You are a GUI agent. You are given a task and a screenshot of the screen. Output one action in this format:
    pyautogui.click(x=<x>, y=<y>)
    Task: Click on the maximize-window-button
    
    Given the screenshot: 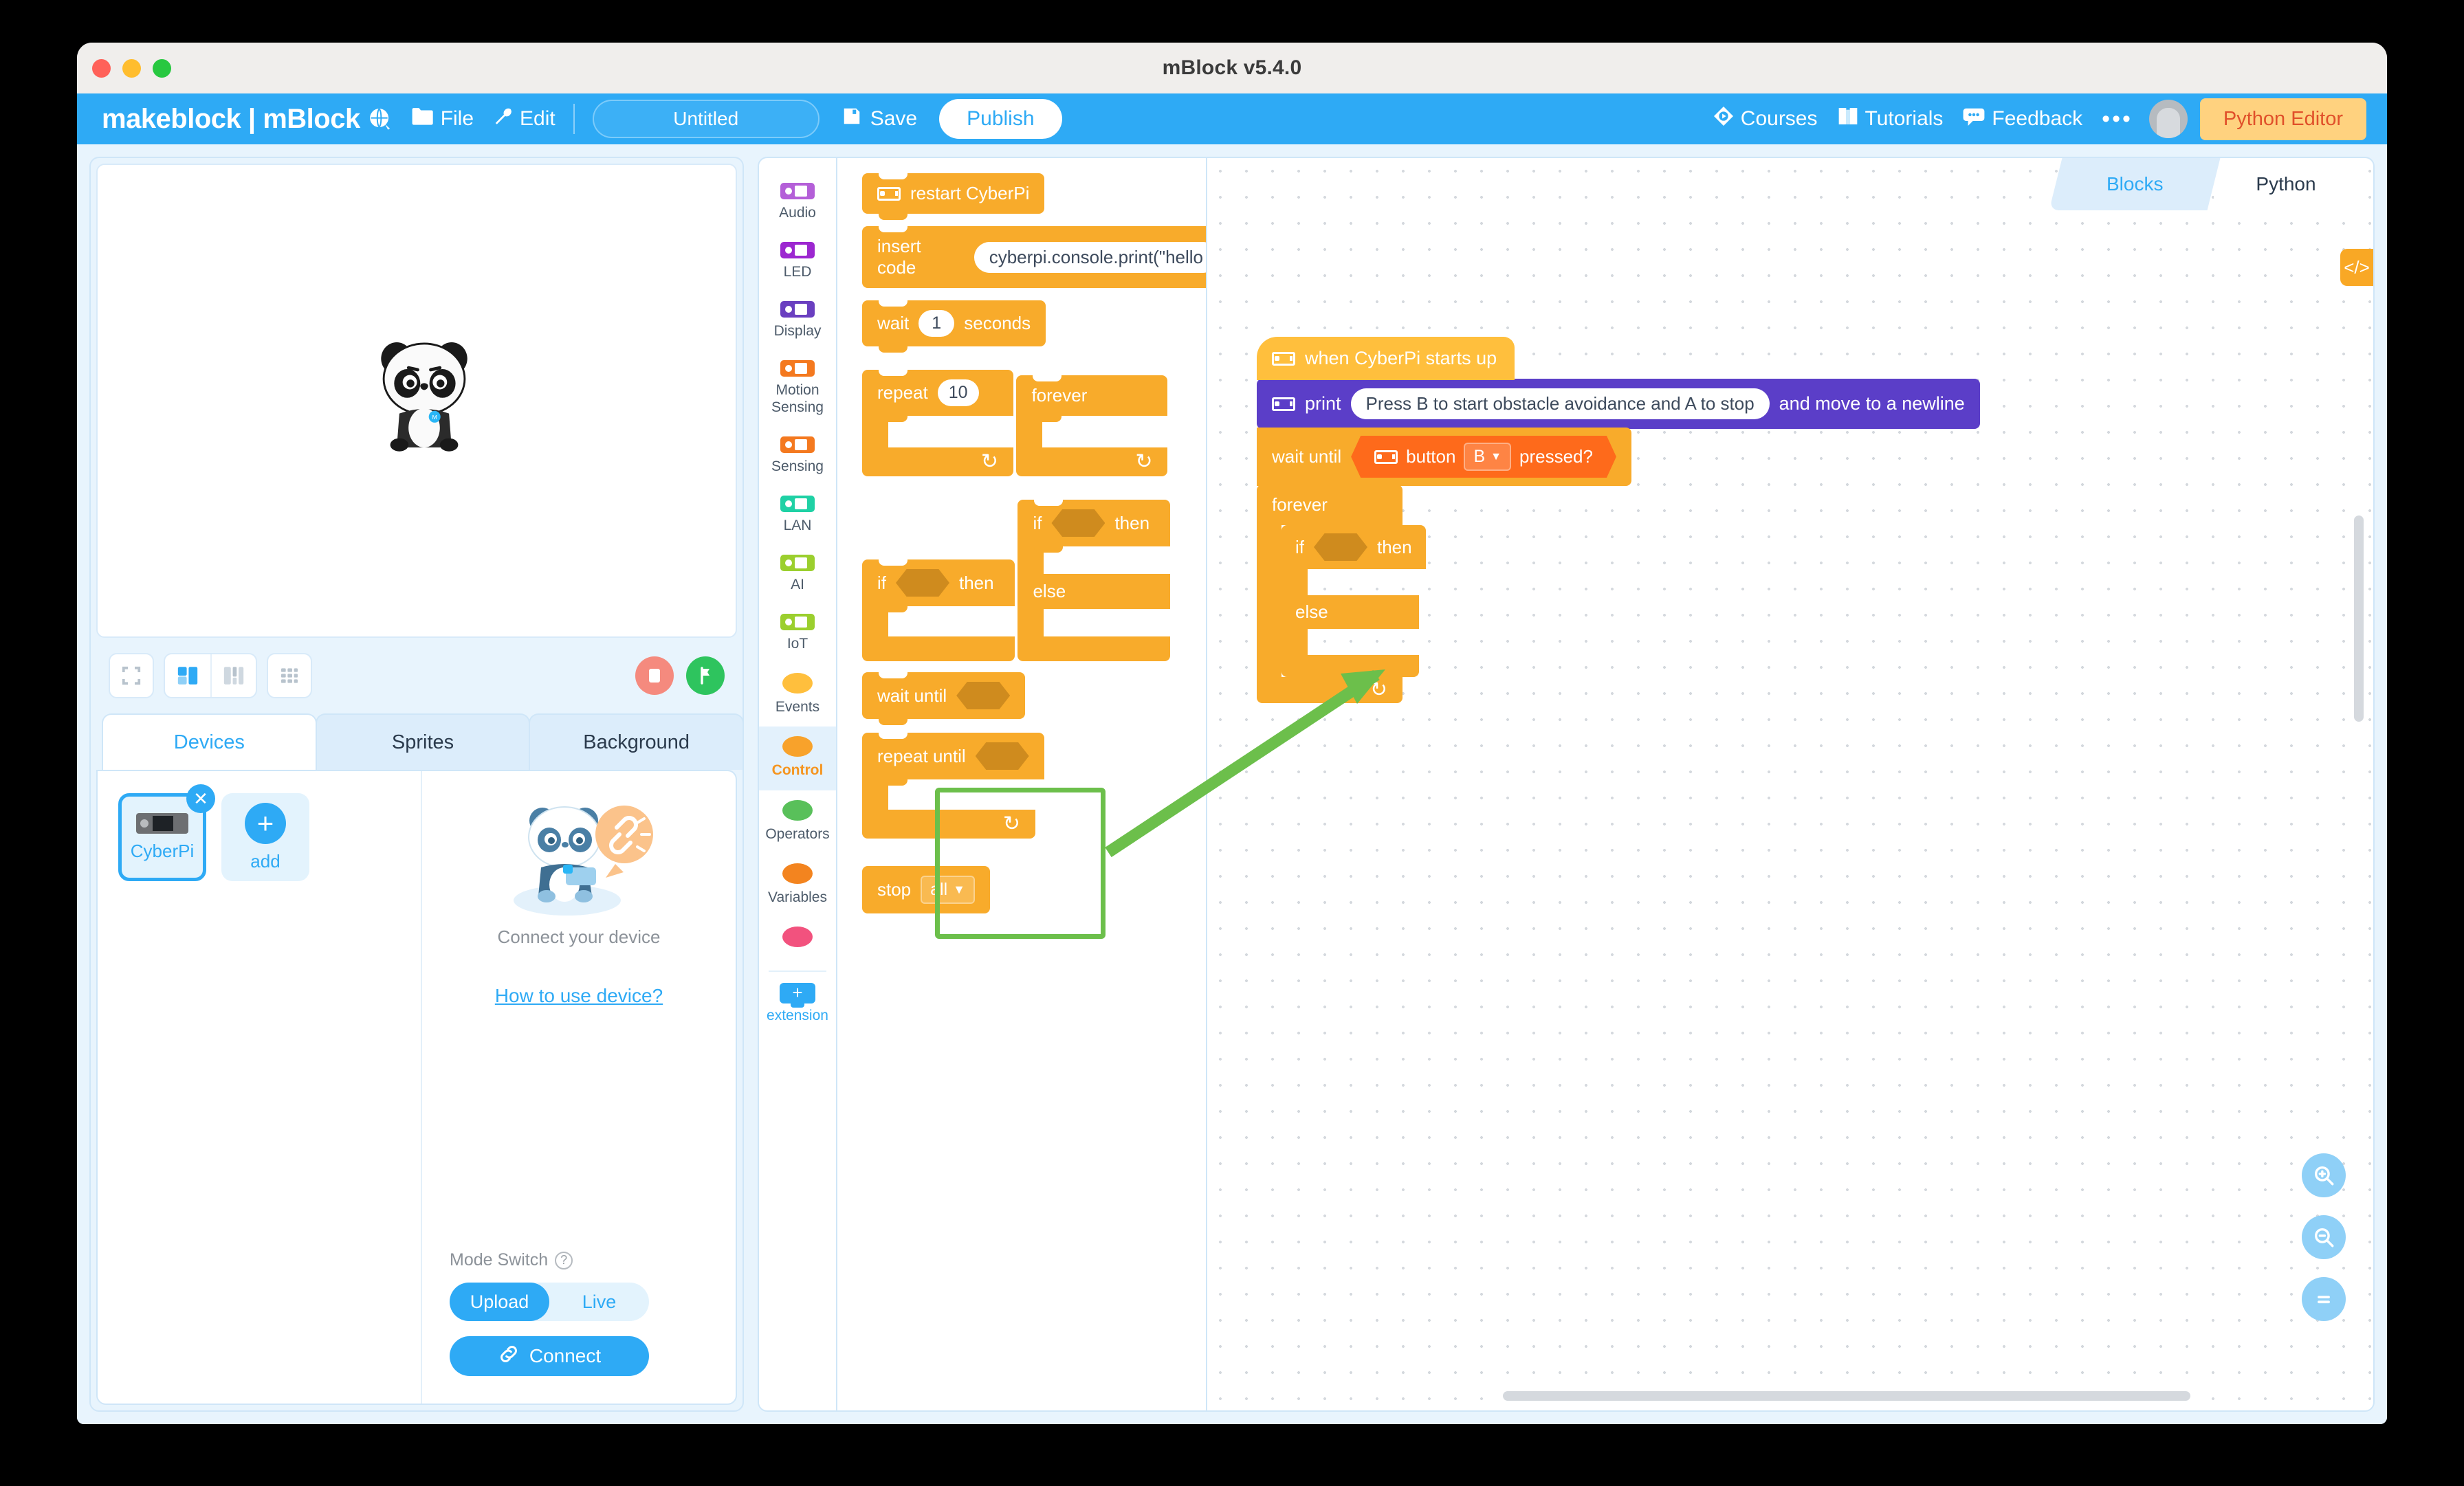 What is the action you would take?
    pyautogui.click(x=162, y=68)
    